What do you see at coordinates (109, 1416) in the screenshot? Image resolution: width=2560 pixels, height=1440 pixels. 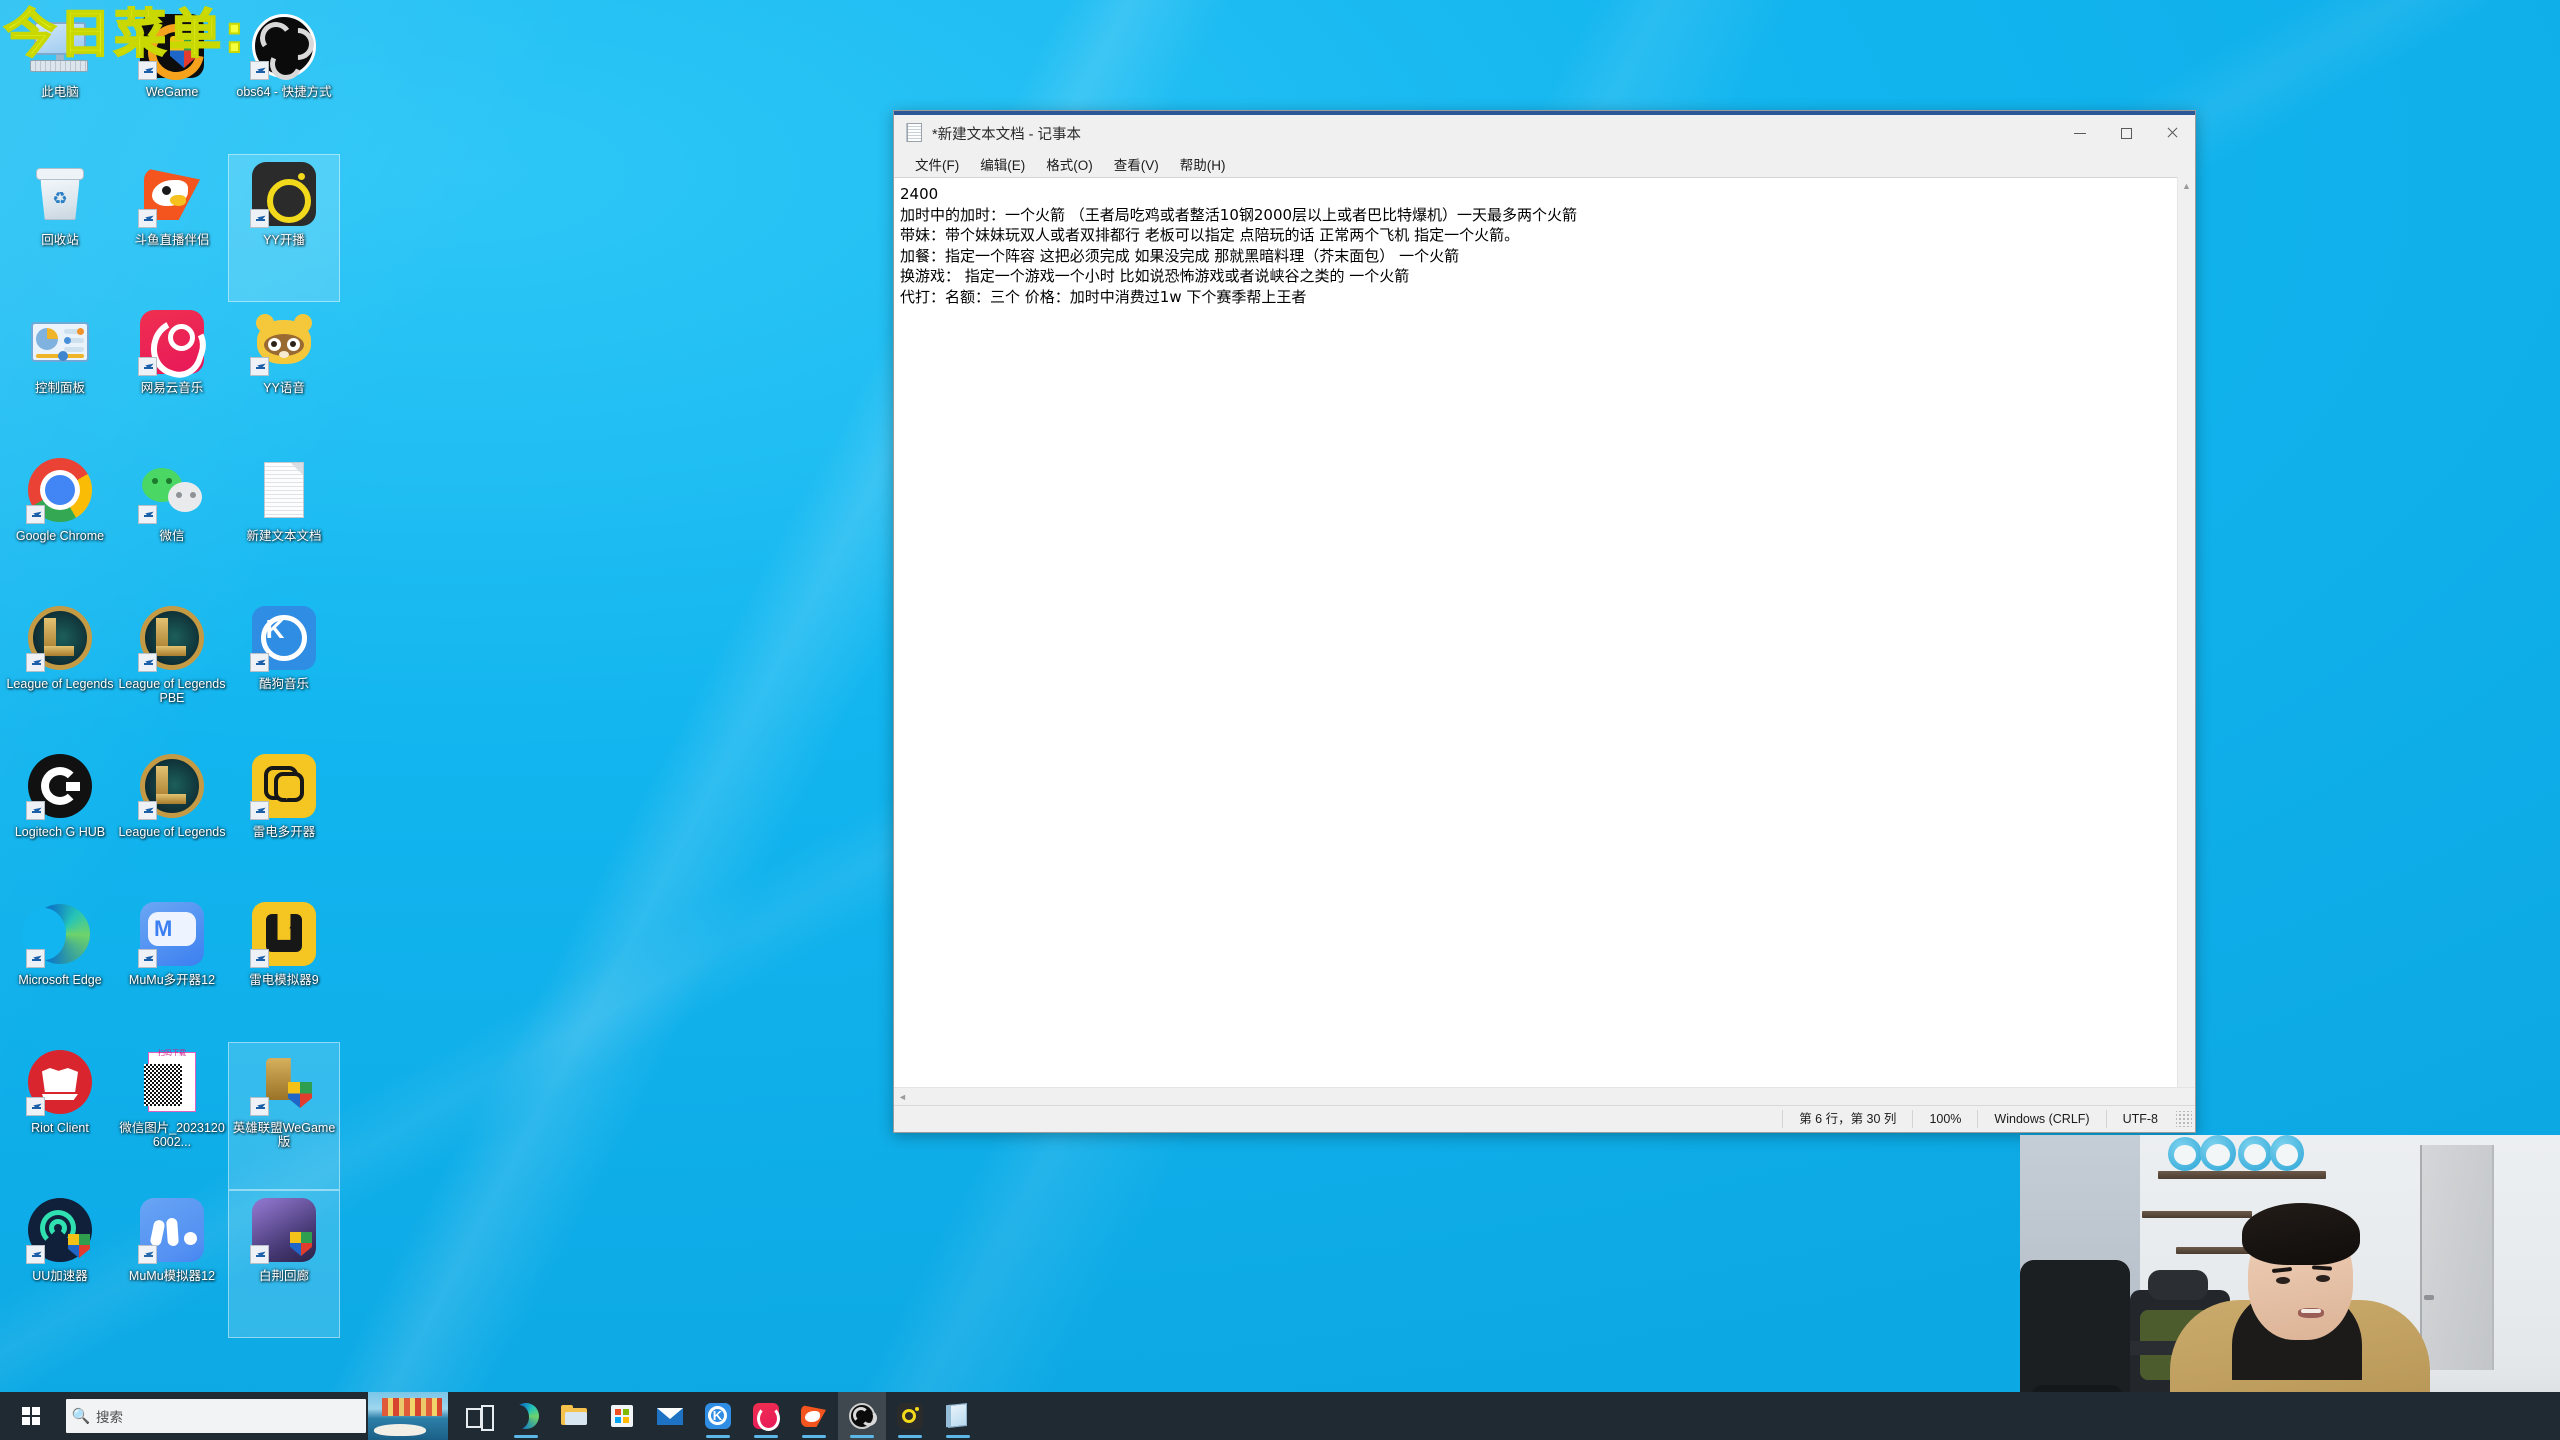 I see `search-input: 搜索` at bounding box center [109, 1416].